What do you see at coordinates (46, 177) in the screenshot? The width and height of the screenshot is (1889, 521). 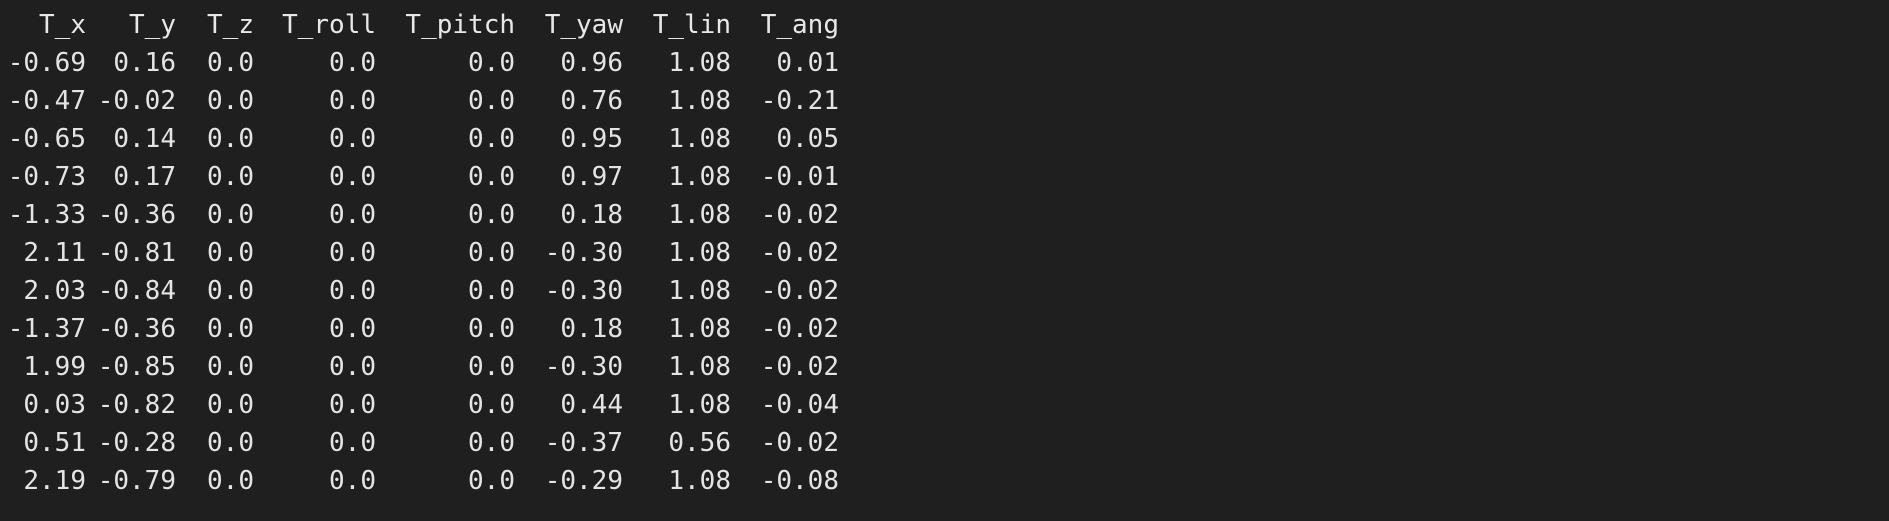 I see `table-cell: -0.73` at bounding box center [46, 177].